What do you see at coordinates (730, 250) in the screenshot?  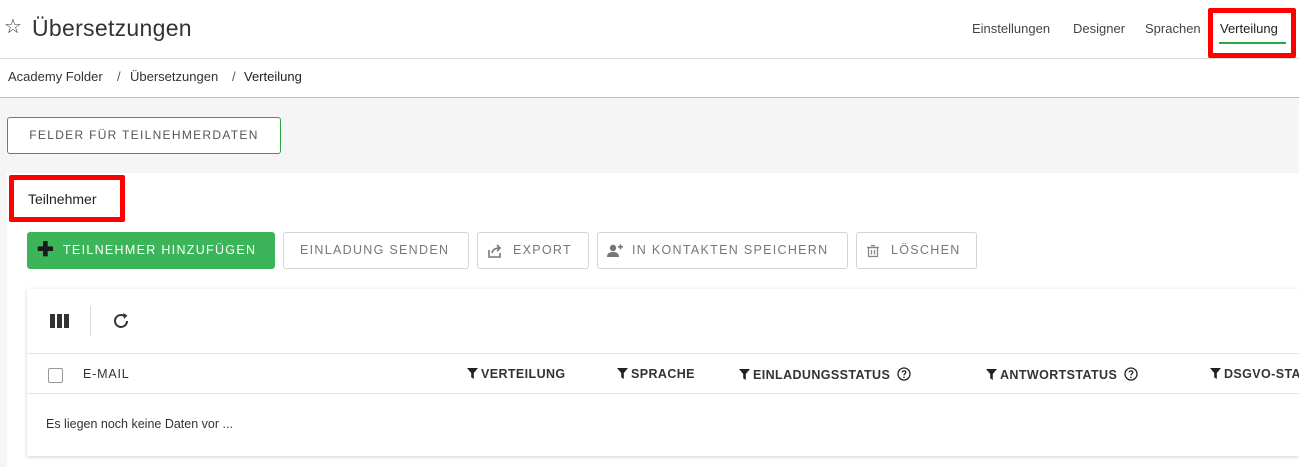 I see `save-to-contacts-label: IN KONTAKTEN SPEICHERN` at bounding box center [730, 250].